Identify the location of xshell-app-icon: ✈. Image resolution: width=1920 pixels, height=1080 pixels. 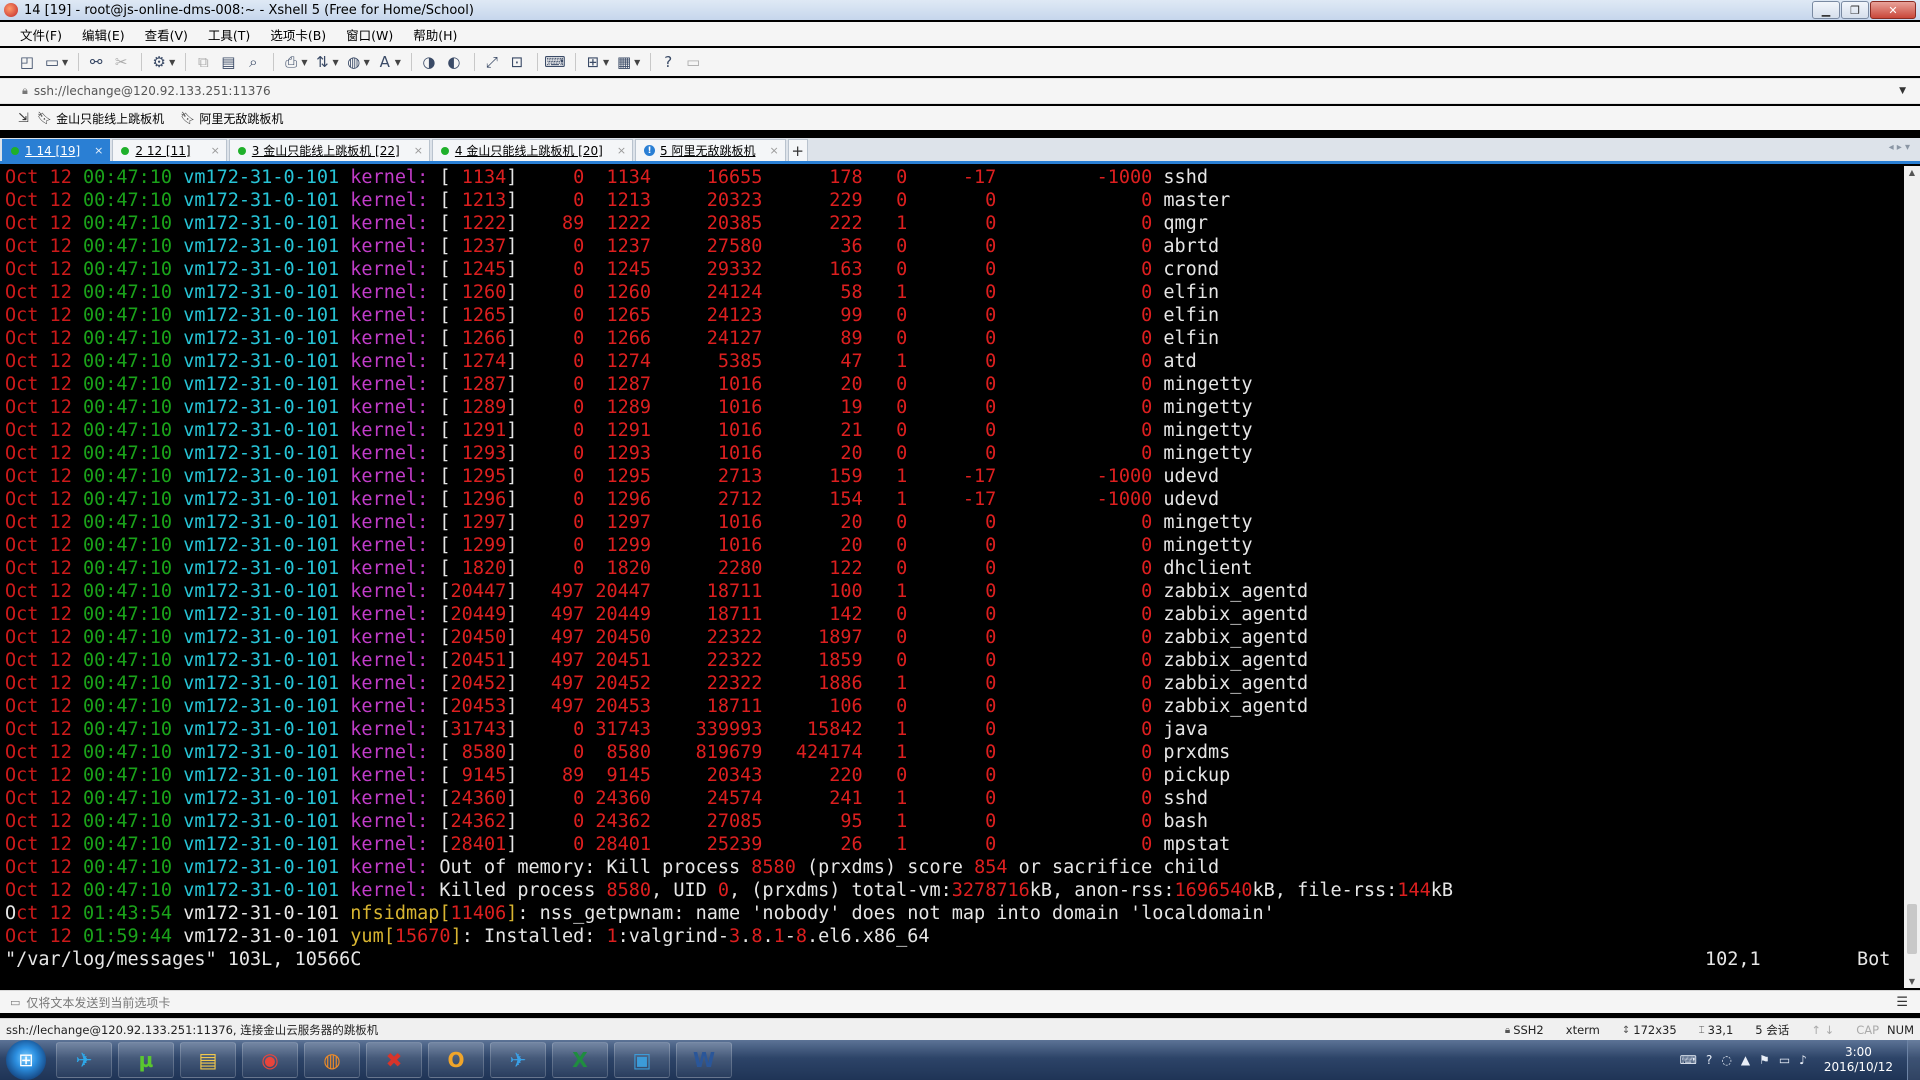
(84, 1060).